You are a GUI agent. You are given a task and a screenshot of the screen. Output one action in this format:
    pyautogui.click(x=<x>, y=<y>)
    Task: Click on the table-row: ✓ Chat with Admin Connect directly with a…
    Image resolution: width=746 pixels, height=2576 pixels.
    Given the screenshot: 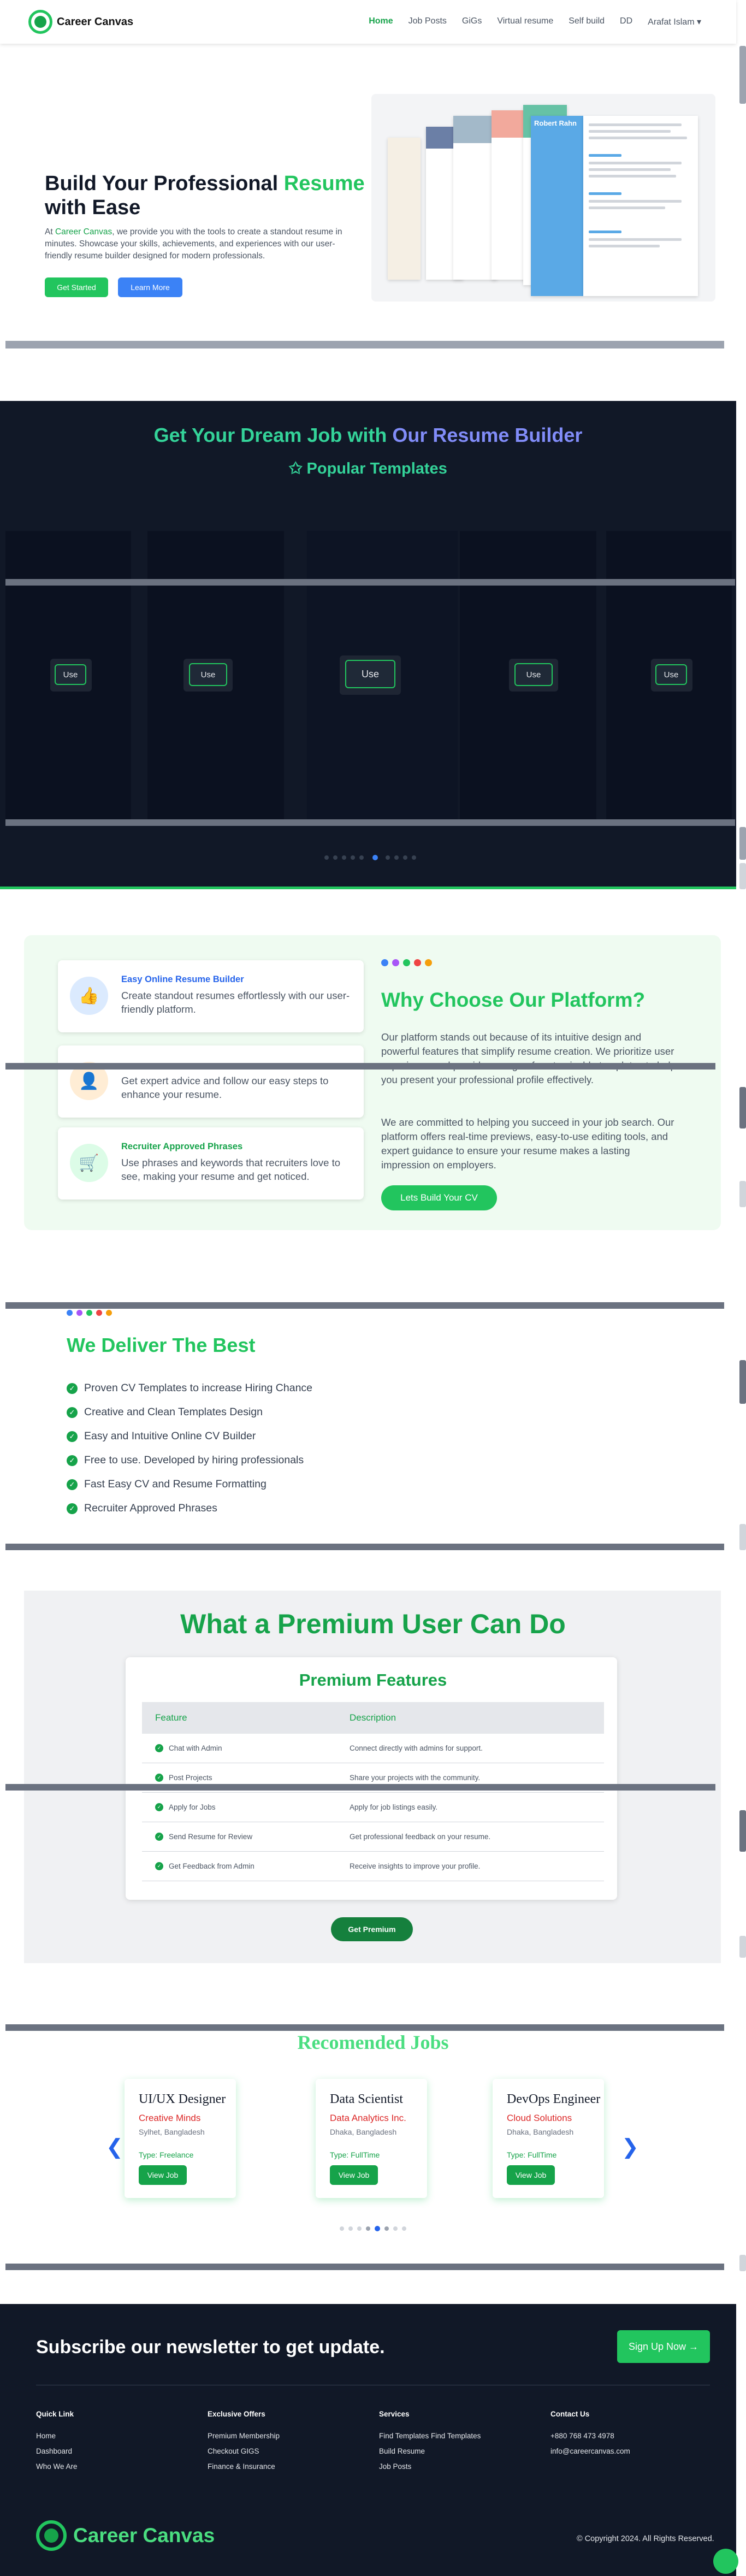 What is the action you would take?
    pyautogui.click(x=373, y=1748)
    